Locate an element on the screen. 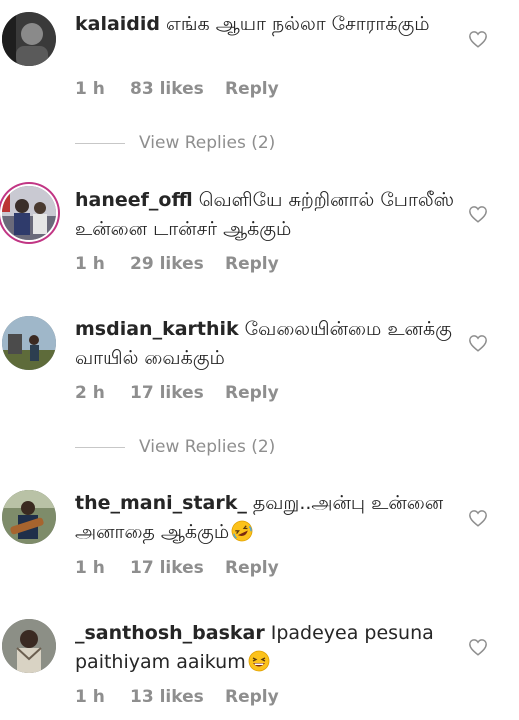 Image resolution: width=519 pixels, height=720 pixels. username-link: _santhosh_baskar is located at coordinates (170, 633).